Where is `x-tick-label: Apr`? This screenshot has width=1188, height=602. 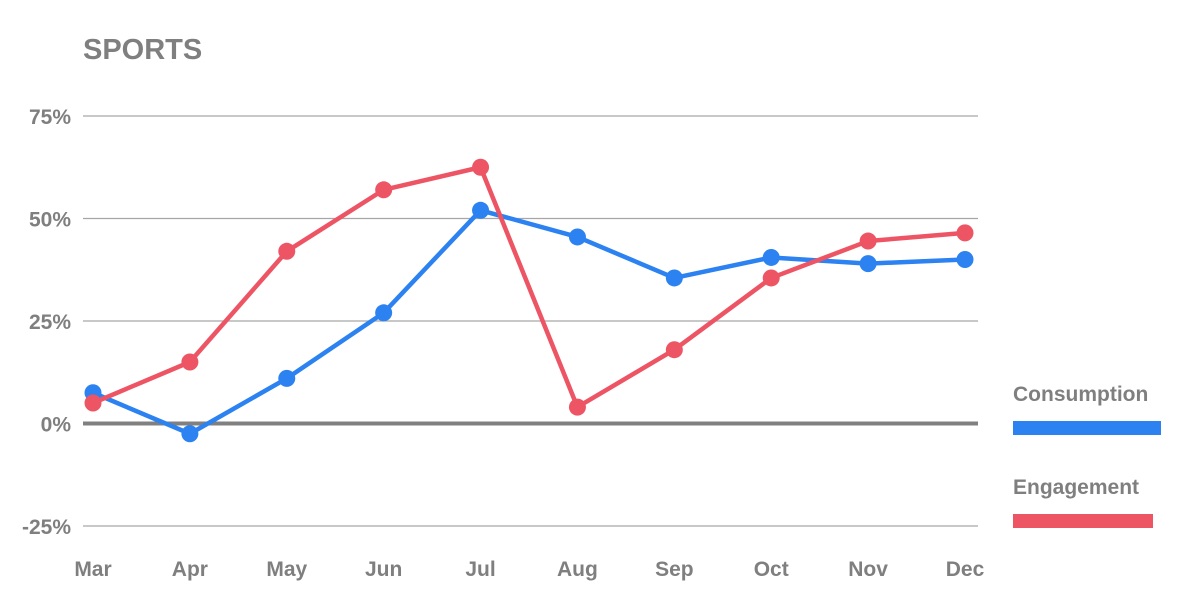 x-tick-label: Apr is located at coordinates (190, 569).